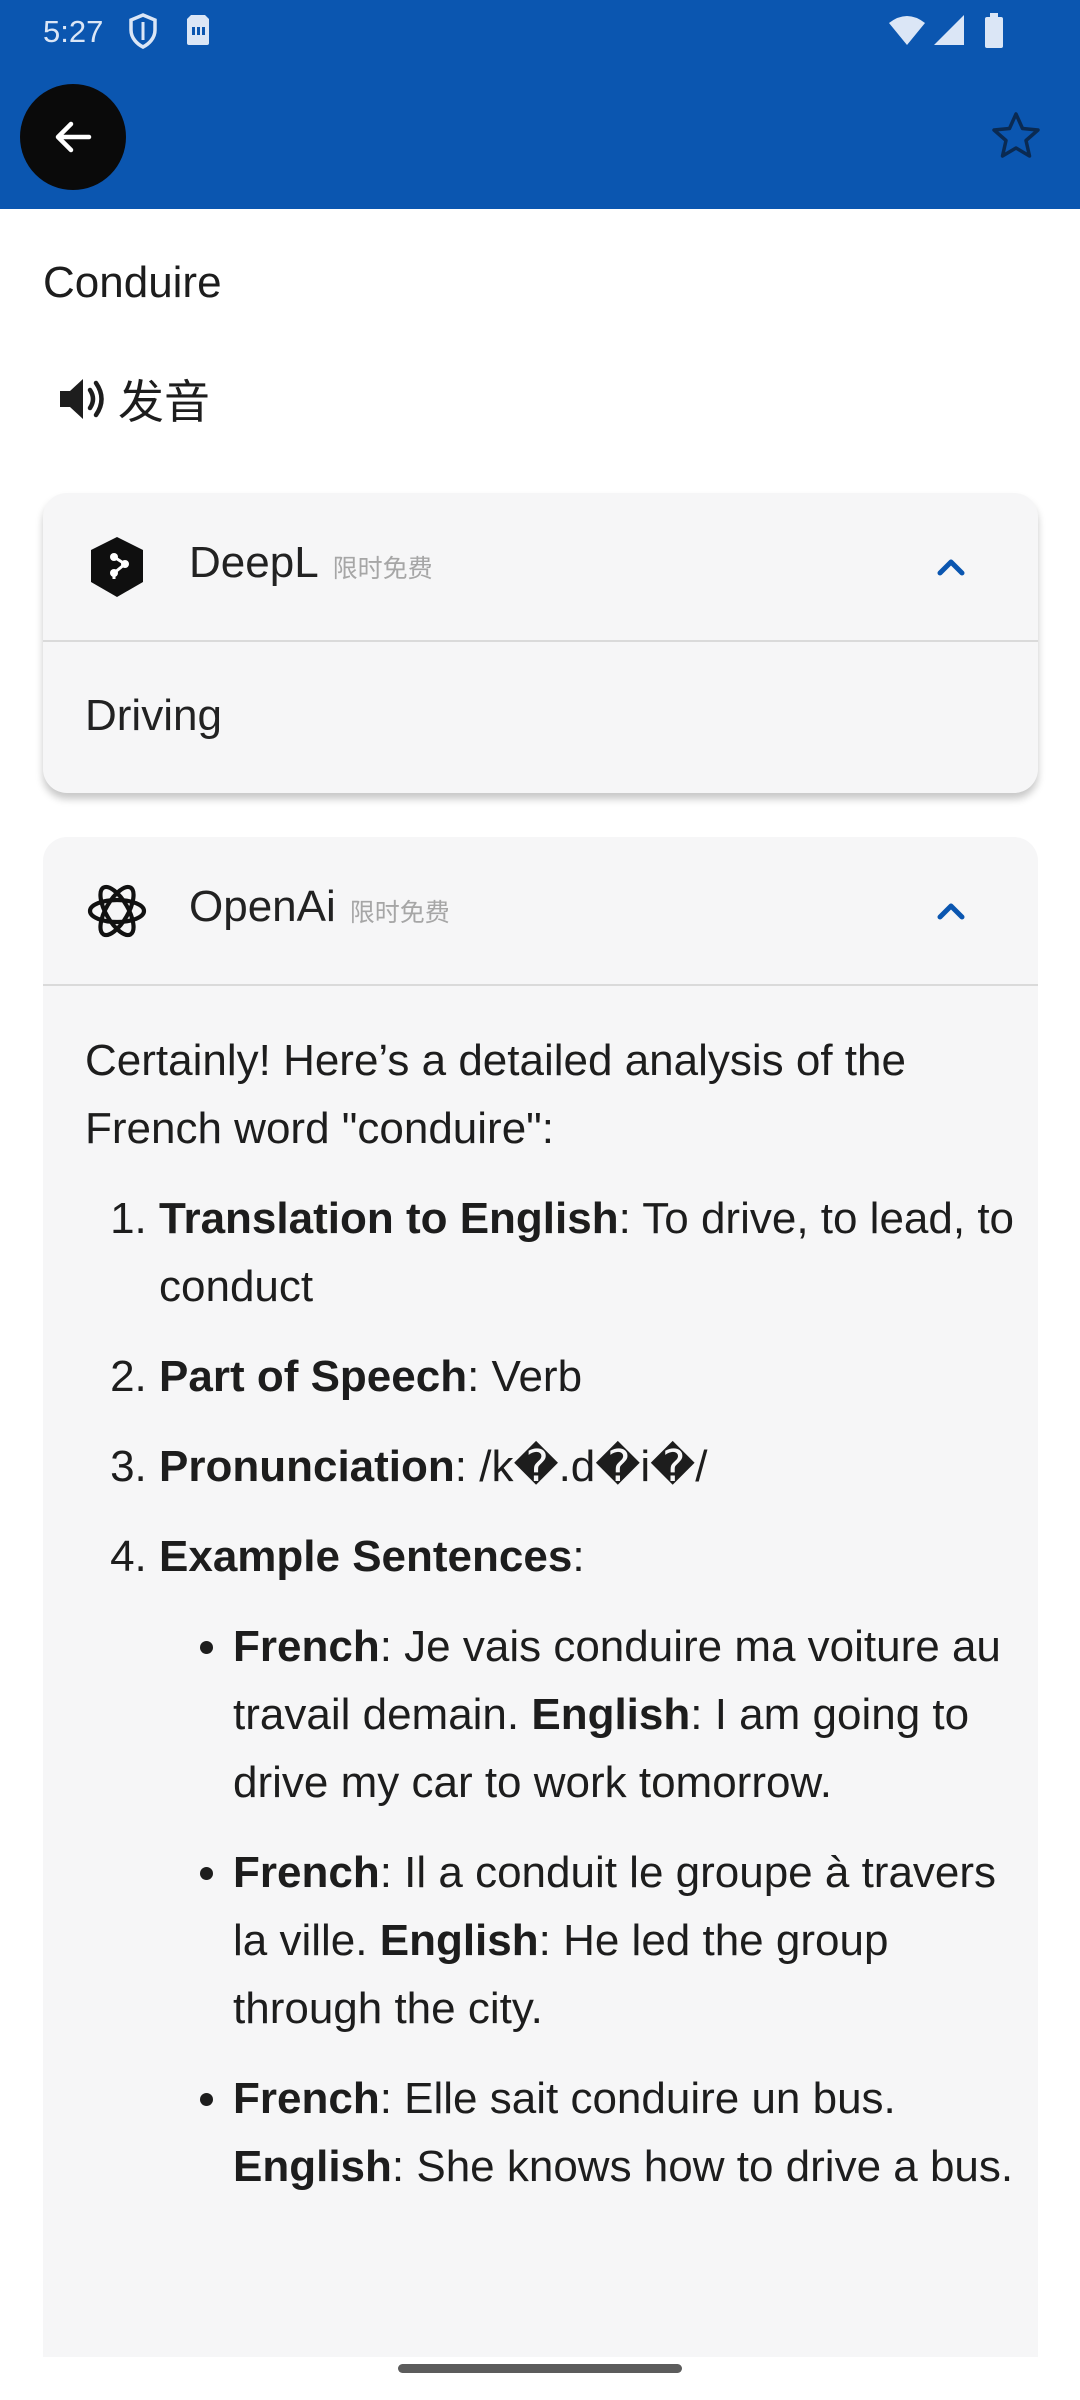  What do you see at coordinates (198, 34) in the screenshot?
I see `sim-card-icon` at bounding box center [198, 34].